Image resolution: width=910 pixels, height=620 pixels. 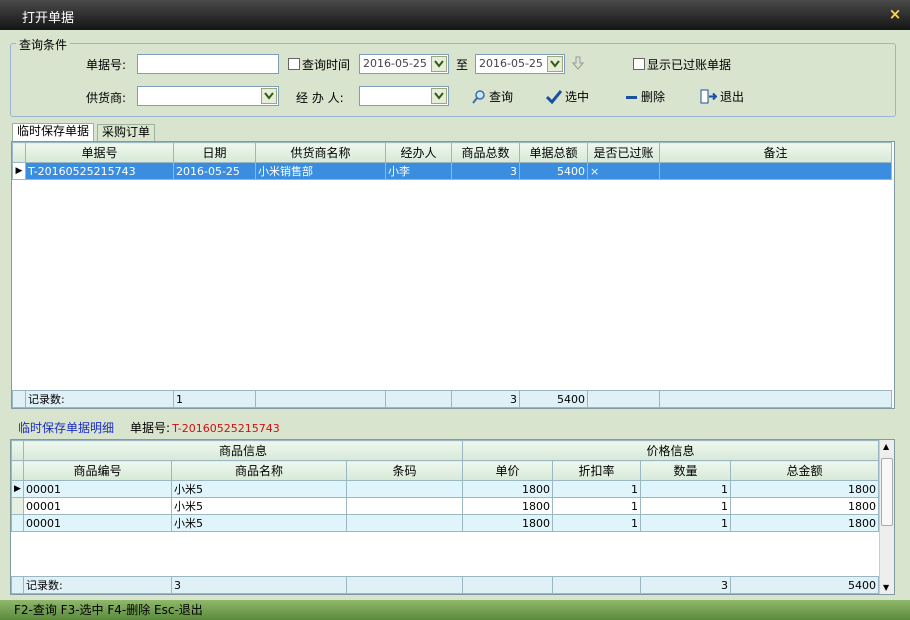 I want to click on vertical-scrollbar: ▲ ▼, so click(x=886, y=517).